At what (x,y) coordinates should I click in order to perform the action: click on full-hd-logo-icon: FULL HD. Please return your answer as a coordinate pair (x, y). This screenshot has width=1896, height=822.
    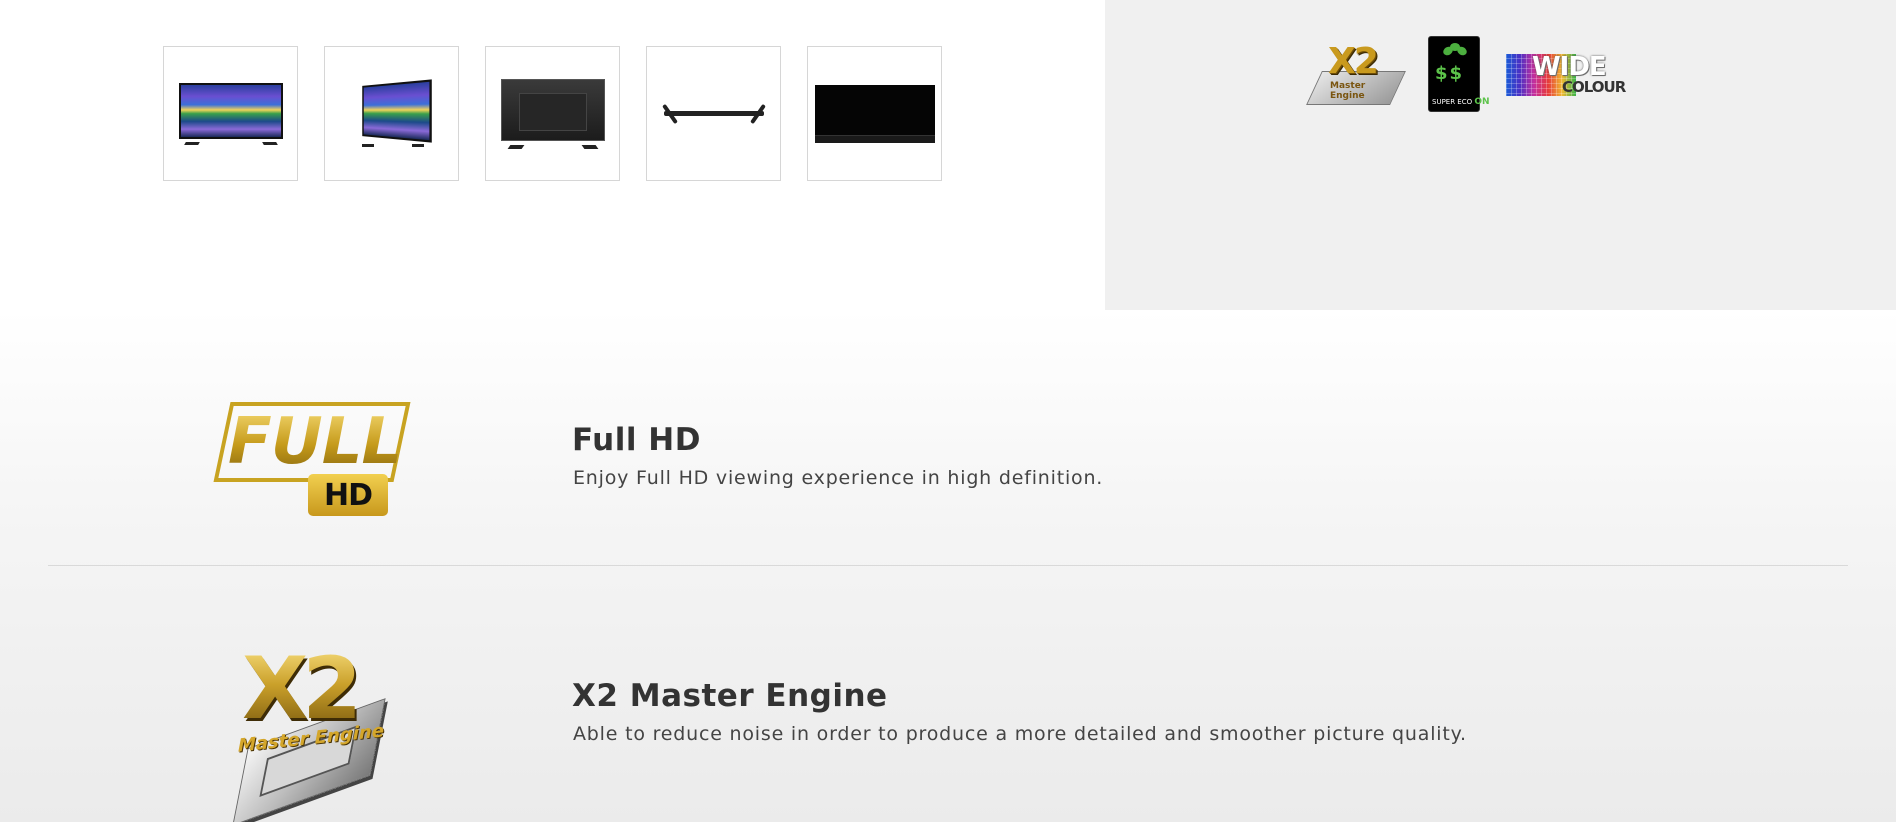
    Looking at the image, I should click on (312, 460).